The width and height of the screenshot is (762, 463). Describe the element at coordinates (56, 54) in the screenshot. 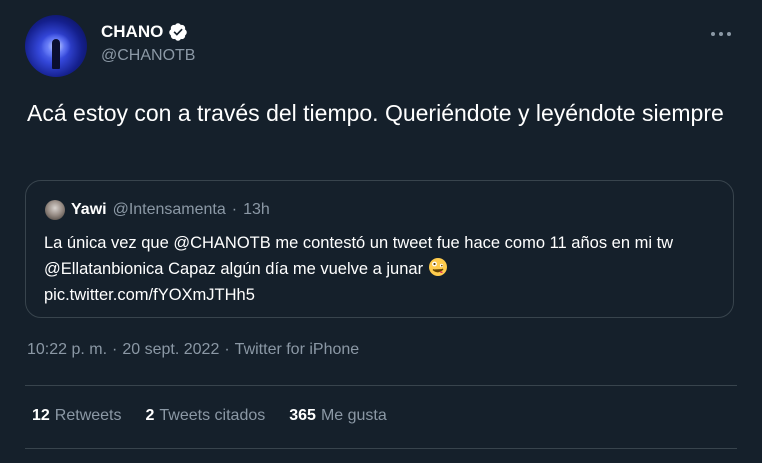

I see `avatar-performer-silhouette` at that location.